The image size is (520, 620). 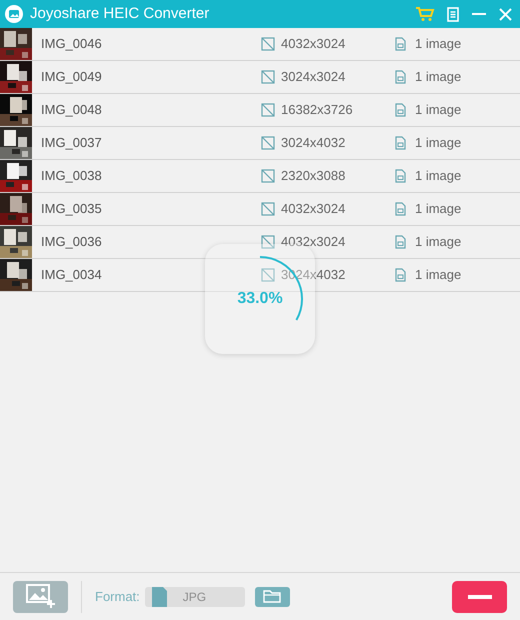 What do you see at coordinates (159, 596) in the screenshot?
I see `jpg-file-icon` at bounding box center [159, 596].